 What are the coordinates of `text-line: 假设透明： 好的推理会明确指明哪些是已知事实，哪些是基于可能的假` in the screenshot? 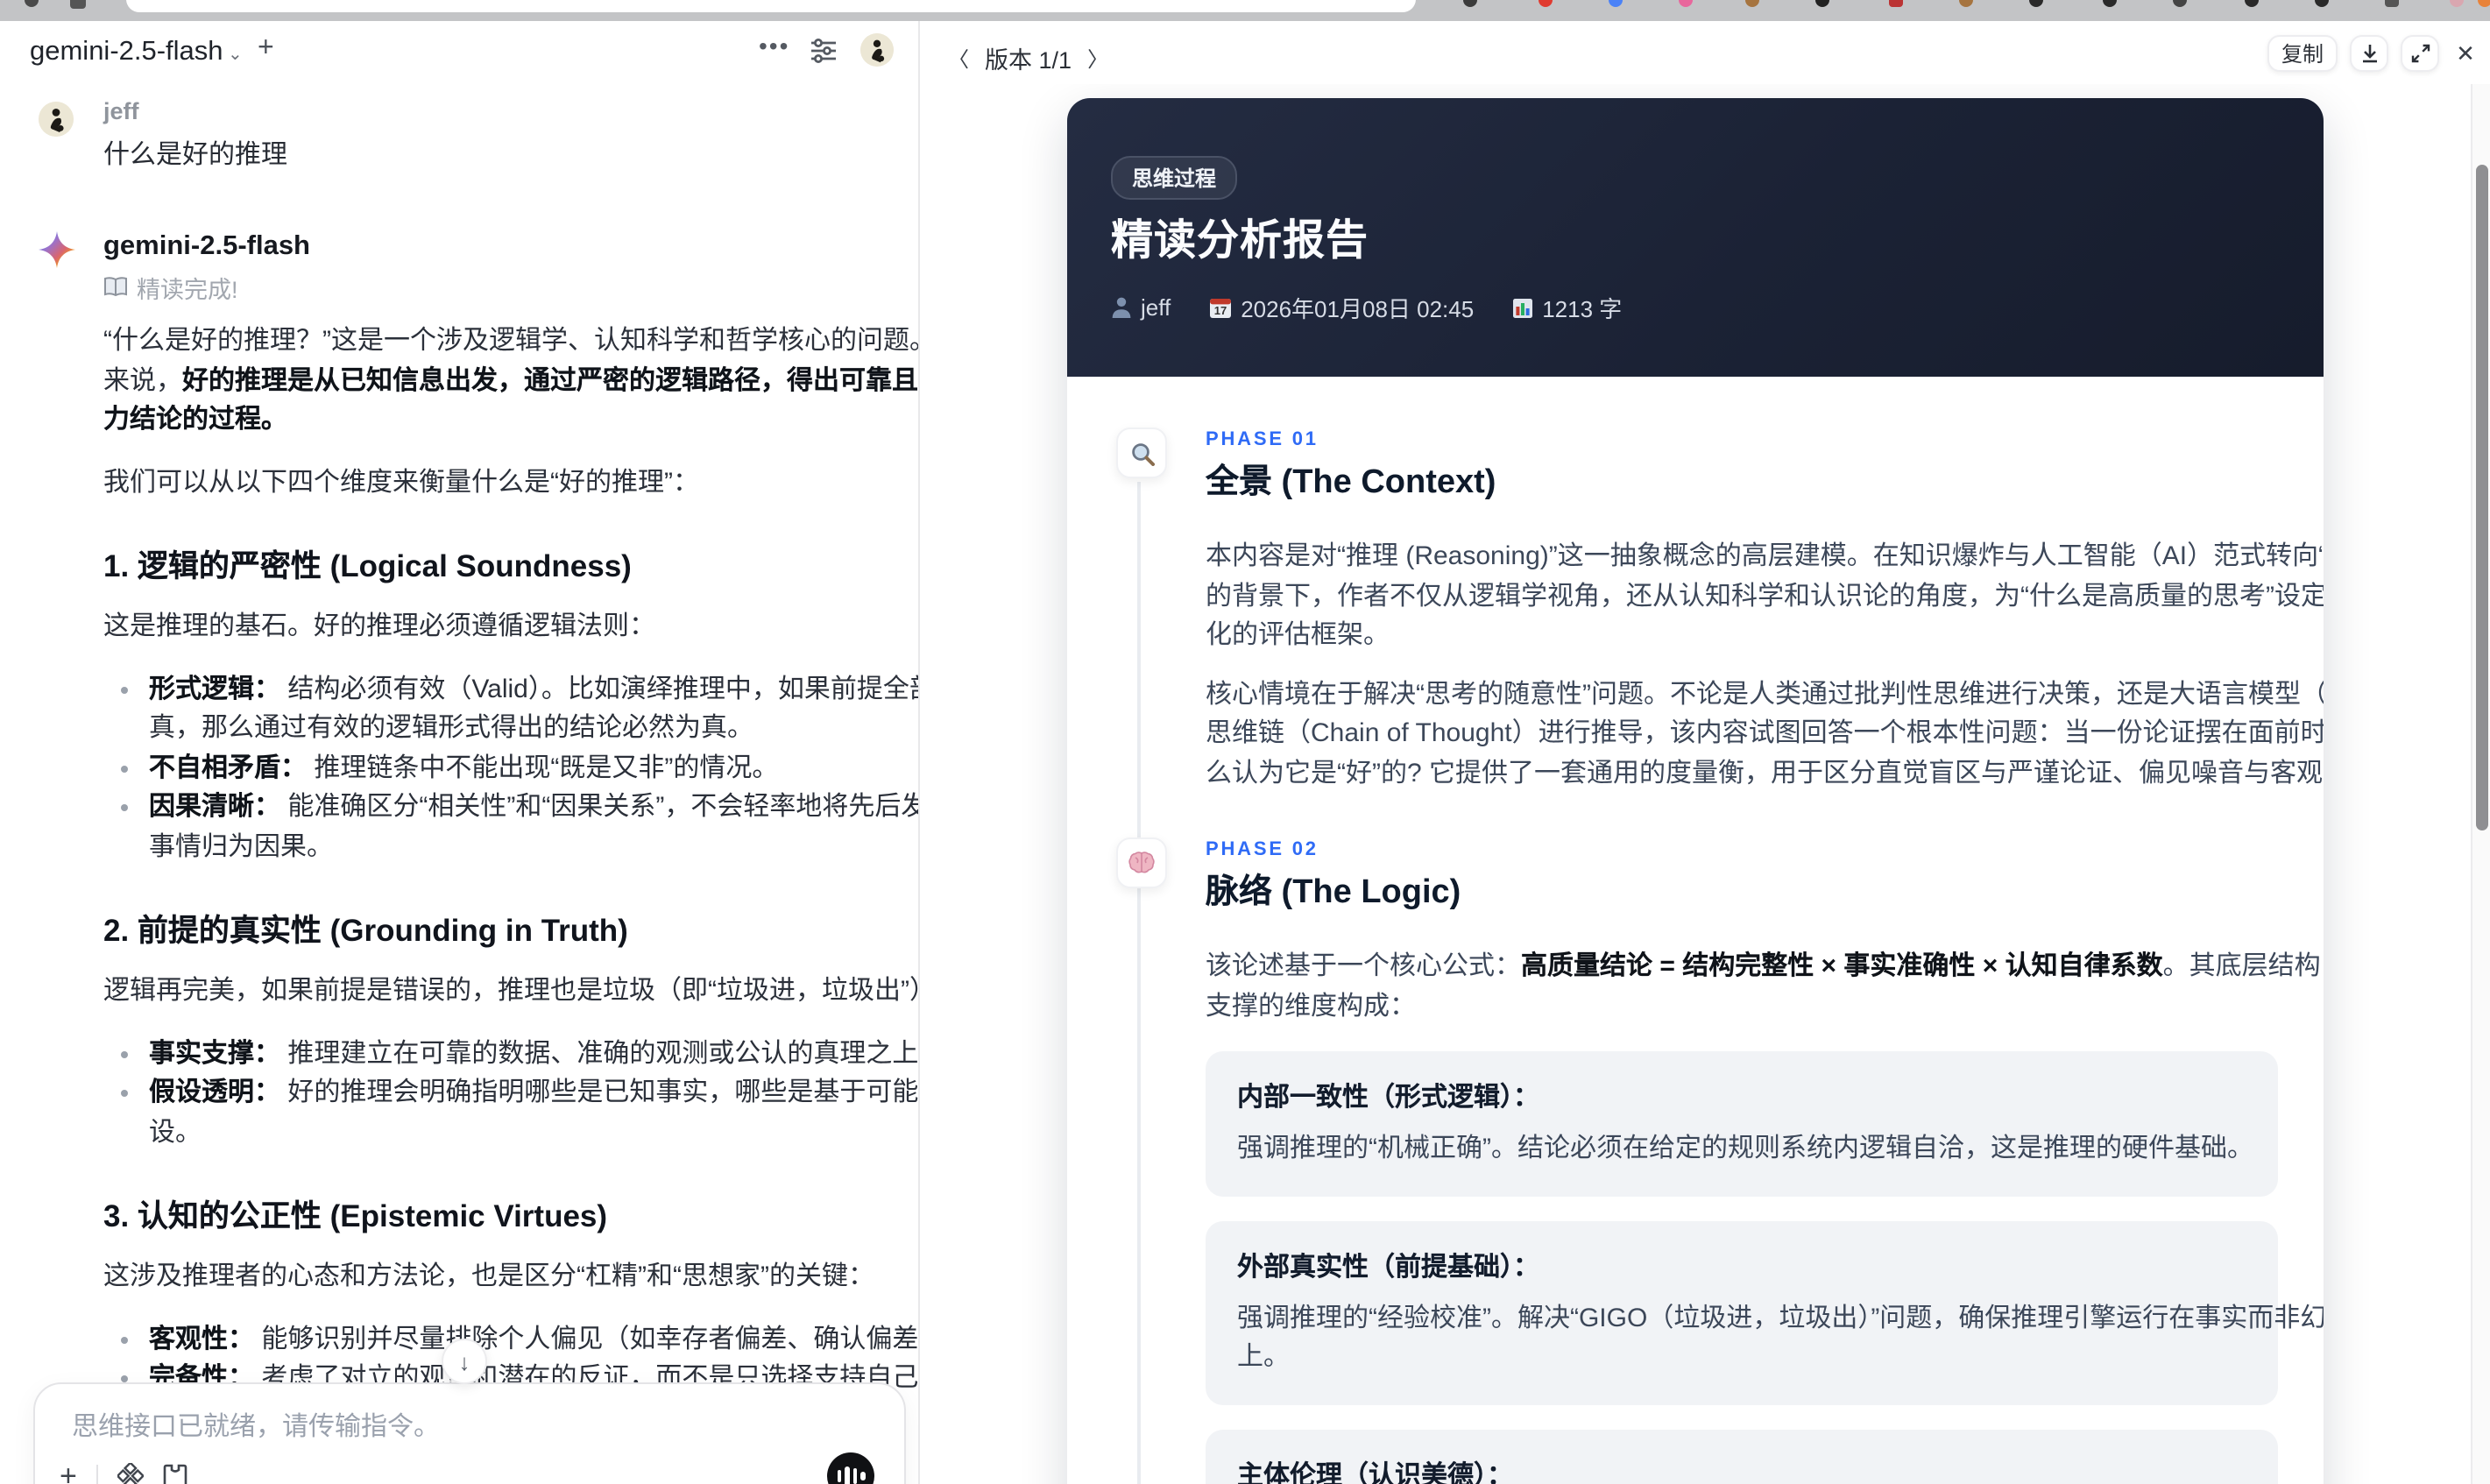 It's located at (534, 1093).